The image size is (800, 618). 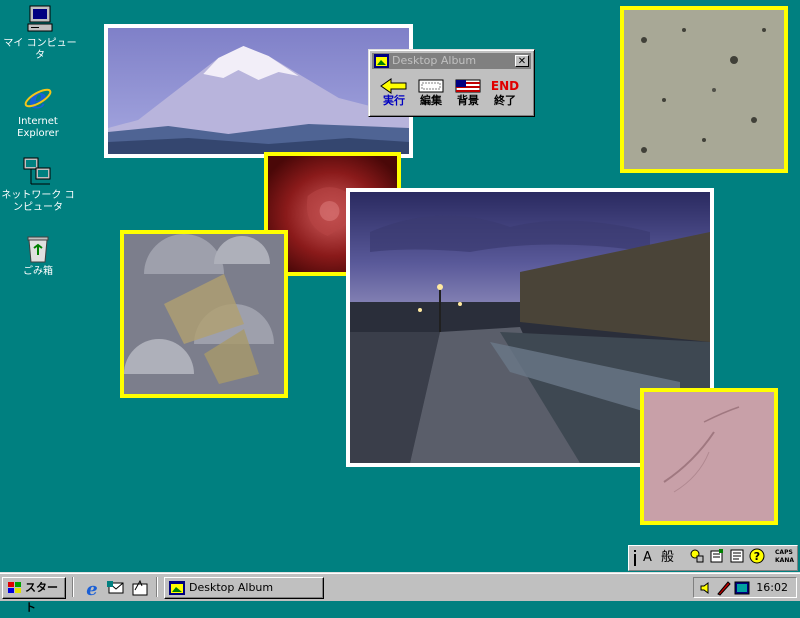 What do you see at coordinates (140, 588) in the screenshot?
I see `quicklaunch-show-desktop-icon` at bounding box center [140, 588].